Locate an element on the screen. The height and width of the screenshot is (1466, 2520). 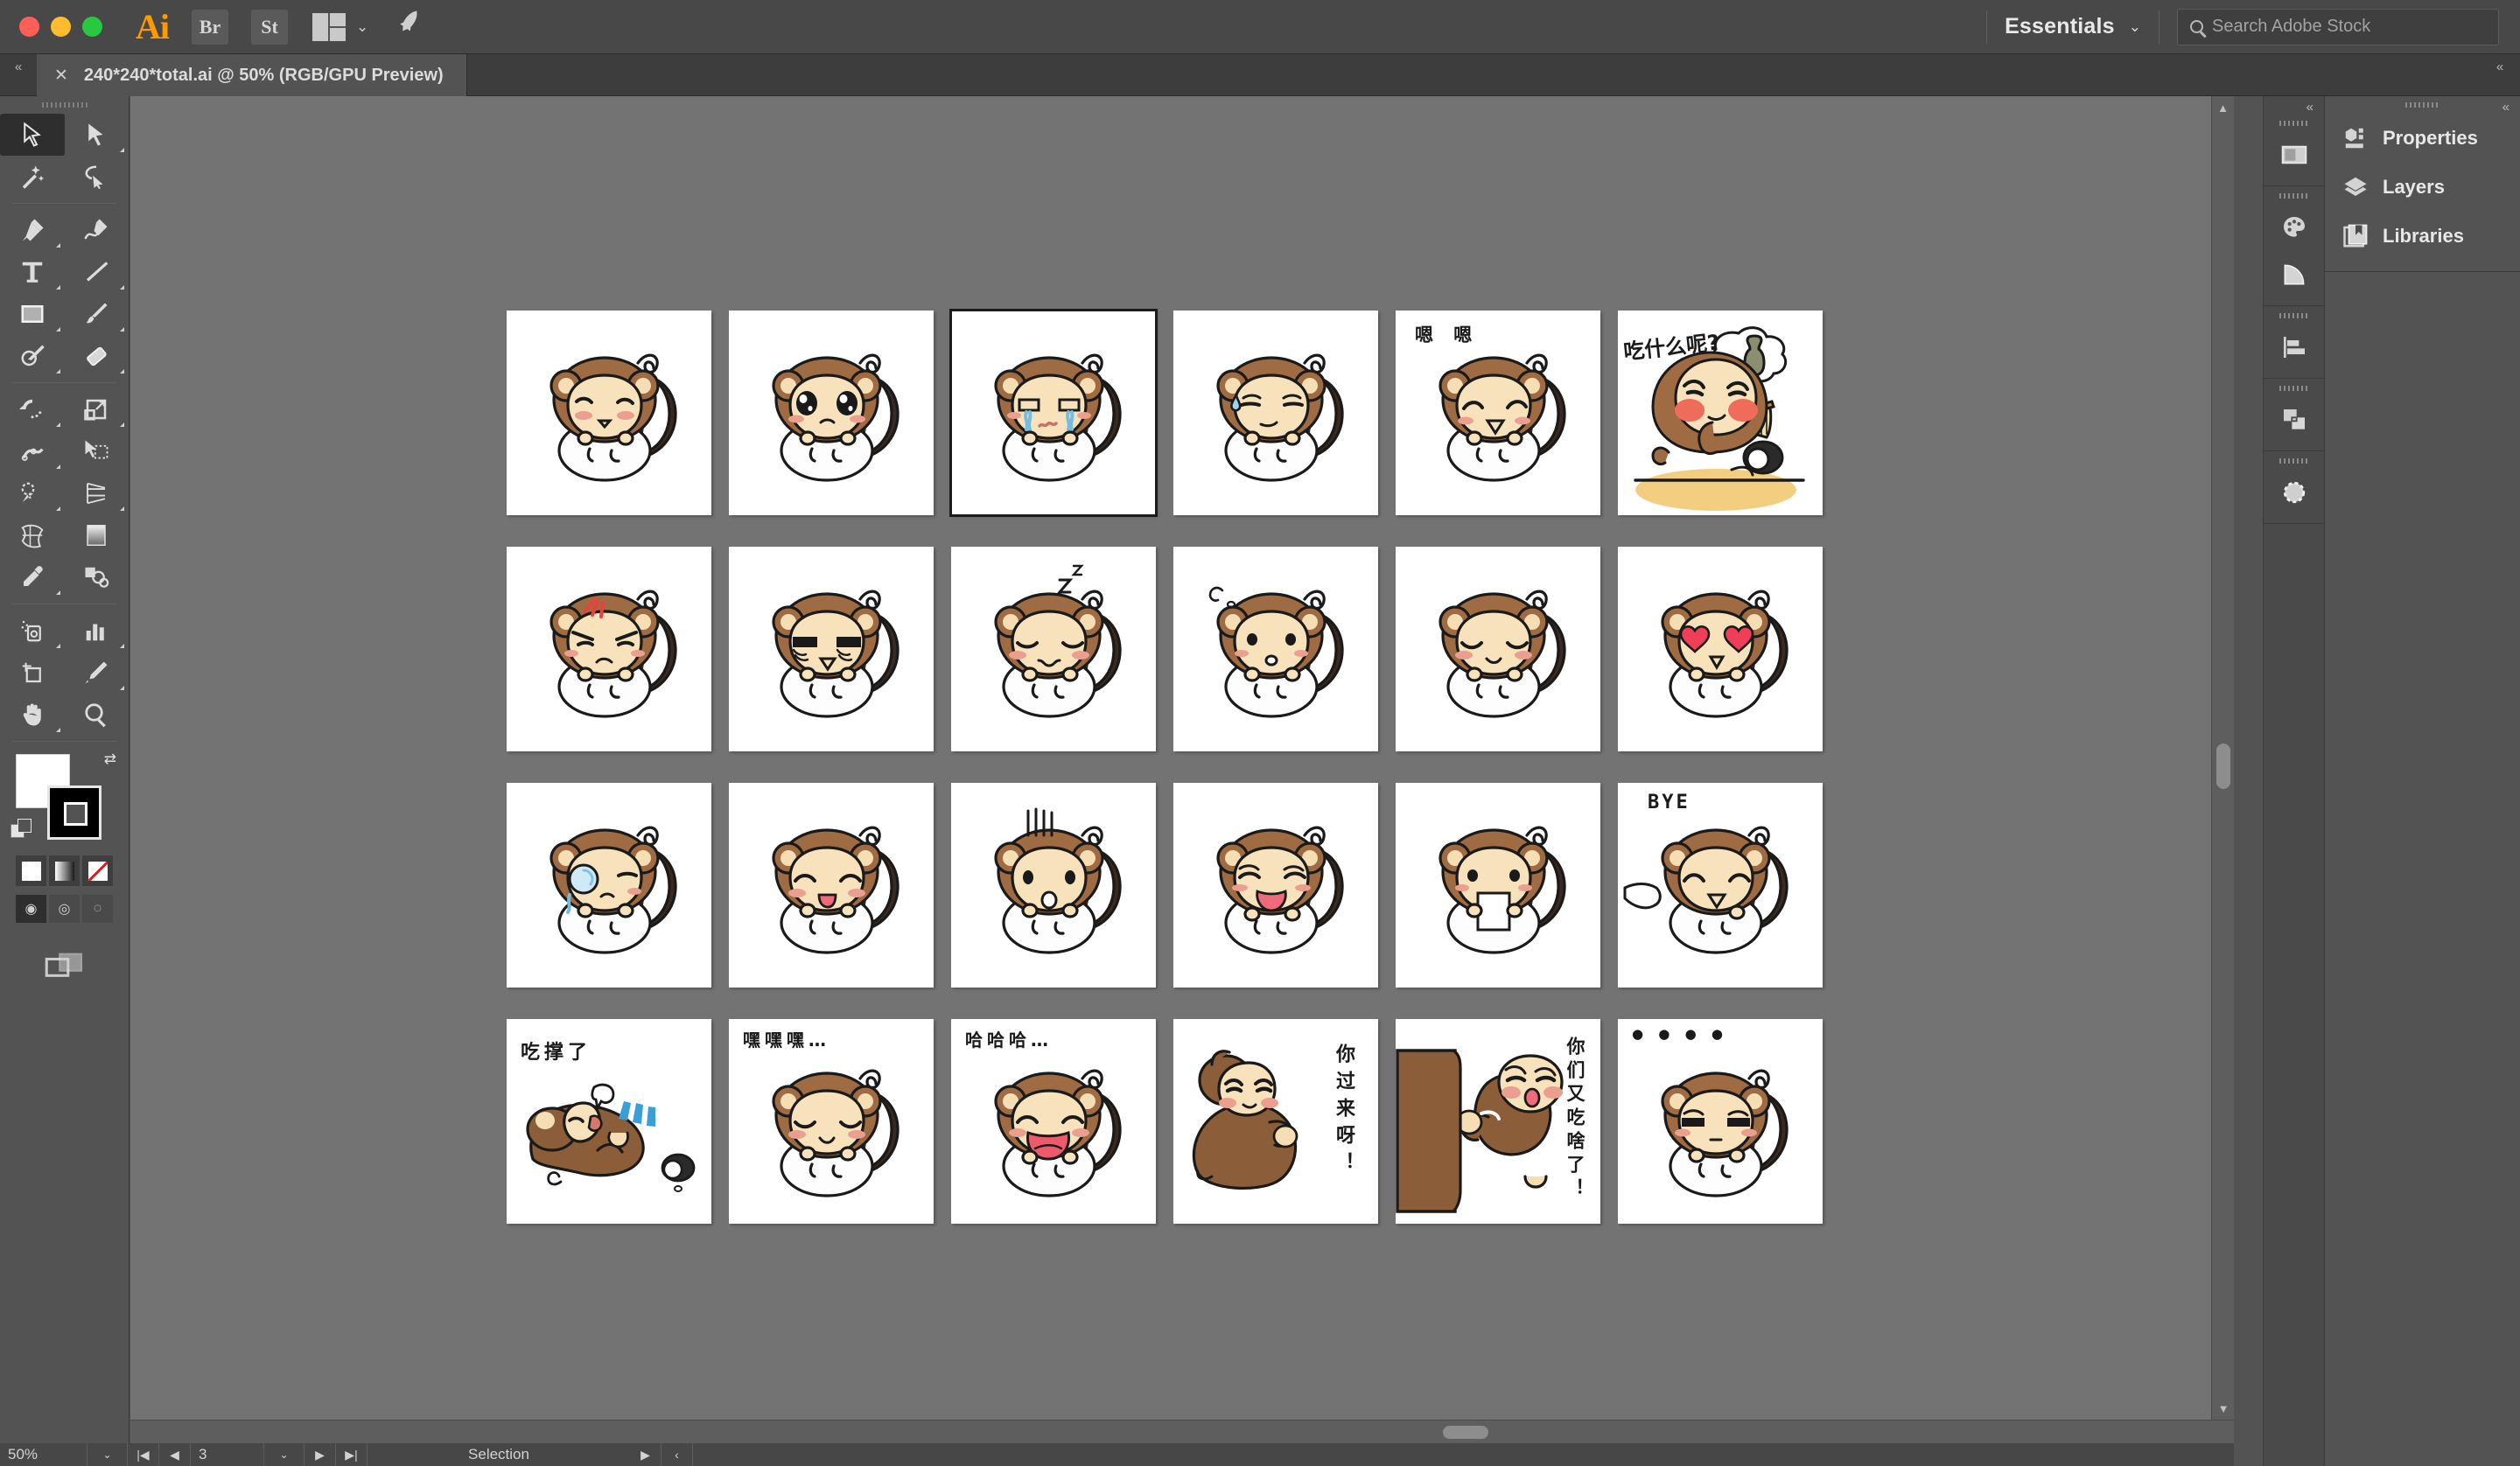
close-icon: ✕ is located at coordinates (61, 76).